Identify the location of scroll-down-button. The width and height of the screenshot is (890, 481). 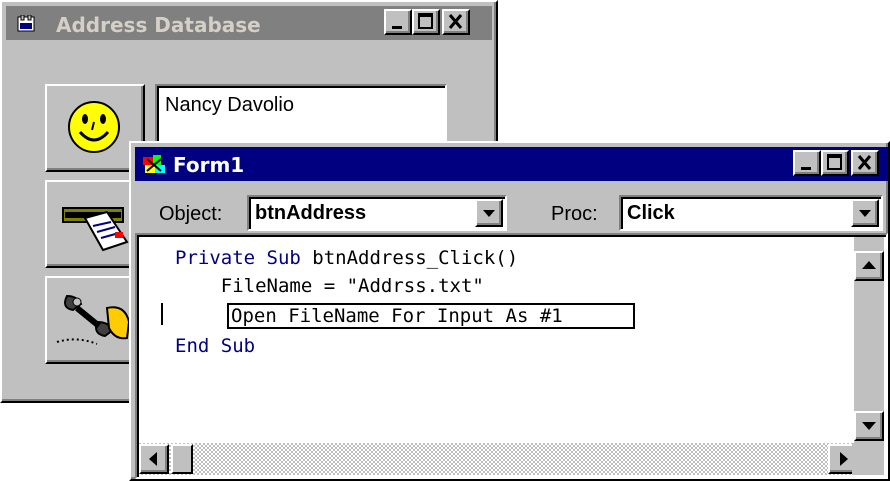
(869, 426).